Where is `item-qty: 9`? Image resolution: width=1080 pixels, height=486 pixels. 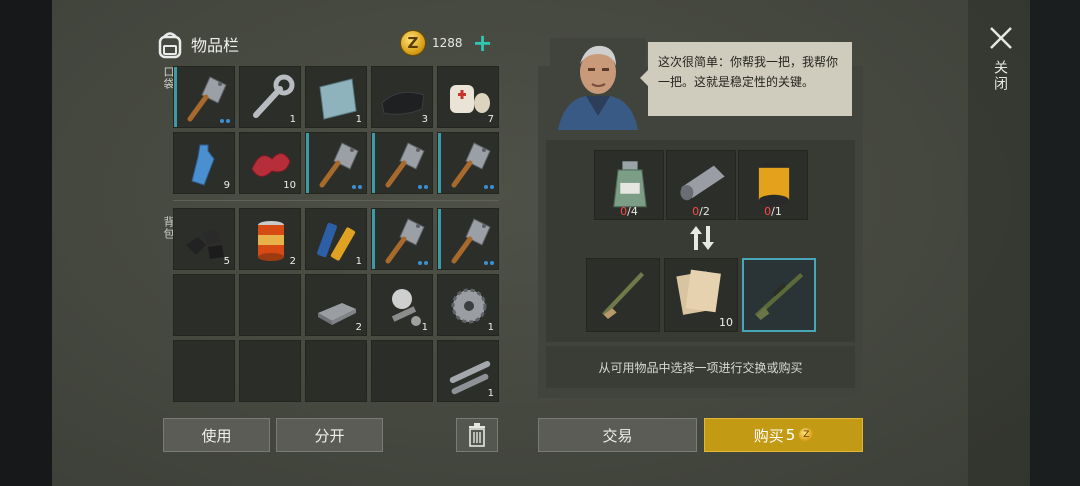
item-qty: 9 is located at coordinates (226, 185).